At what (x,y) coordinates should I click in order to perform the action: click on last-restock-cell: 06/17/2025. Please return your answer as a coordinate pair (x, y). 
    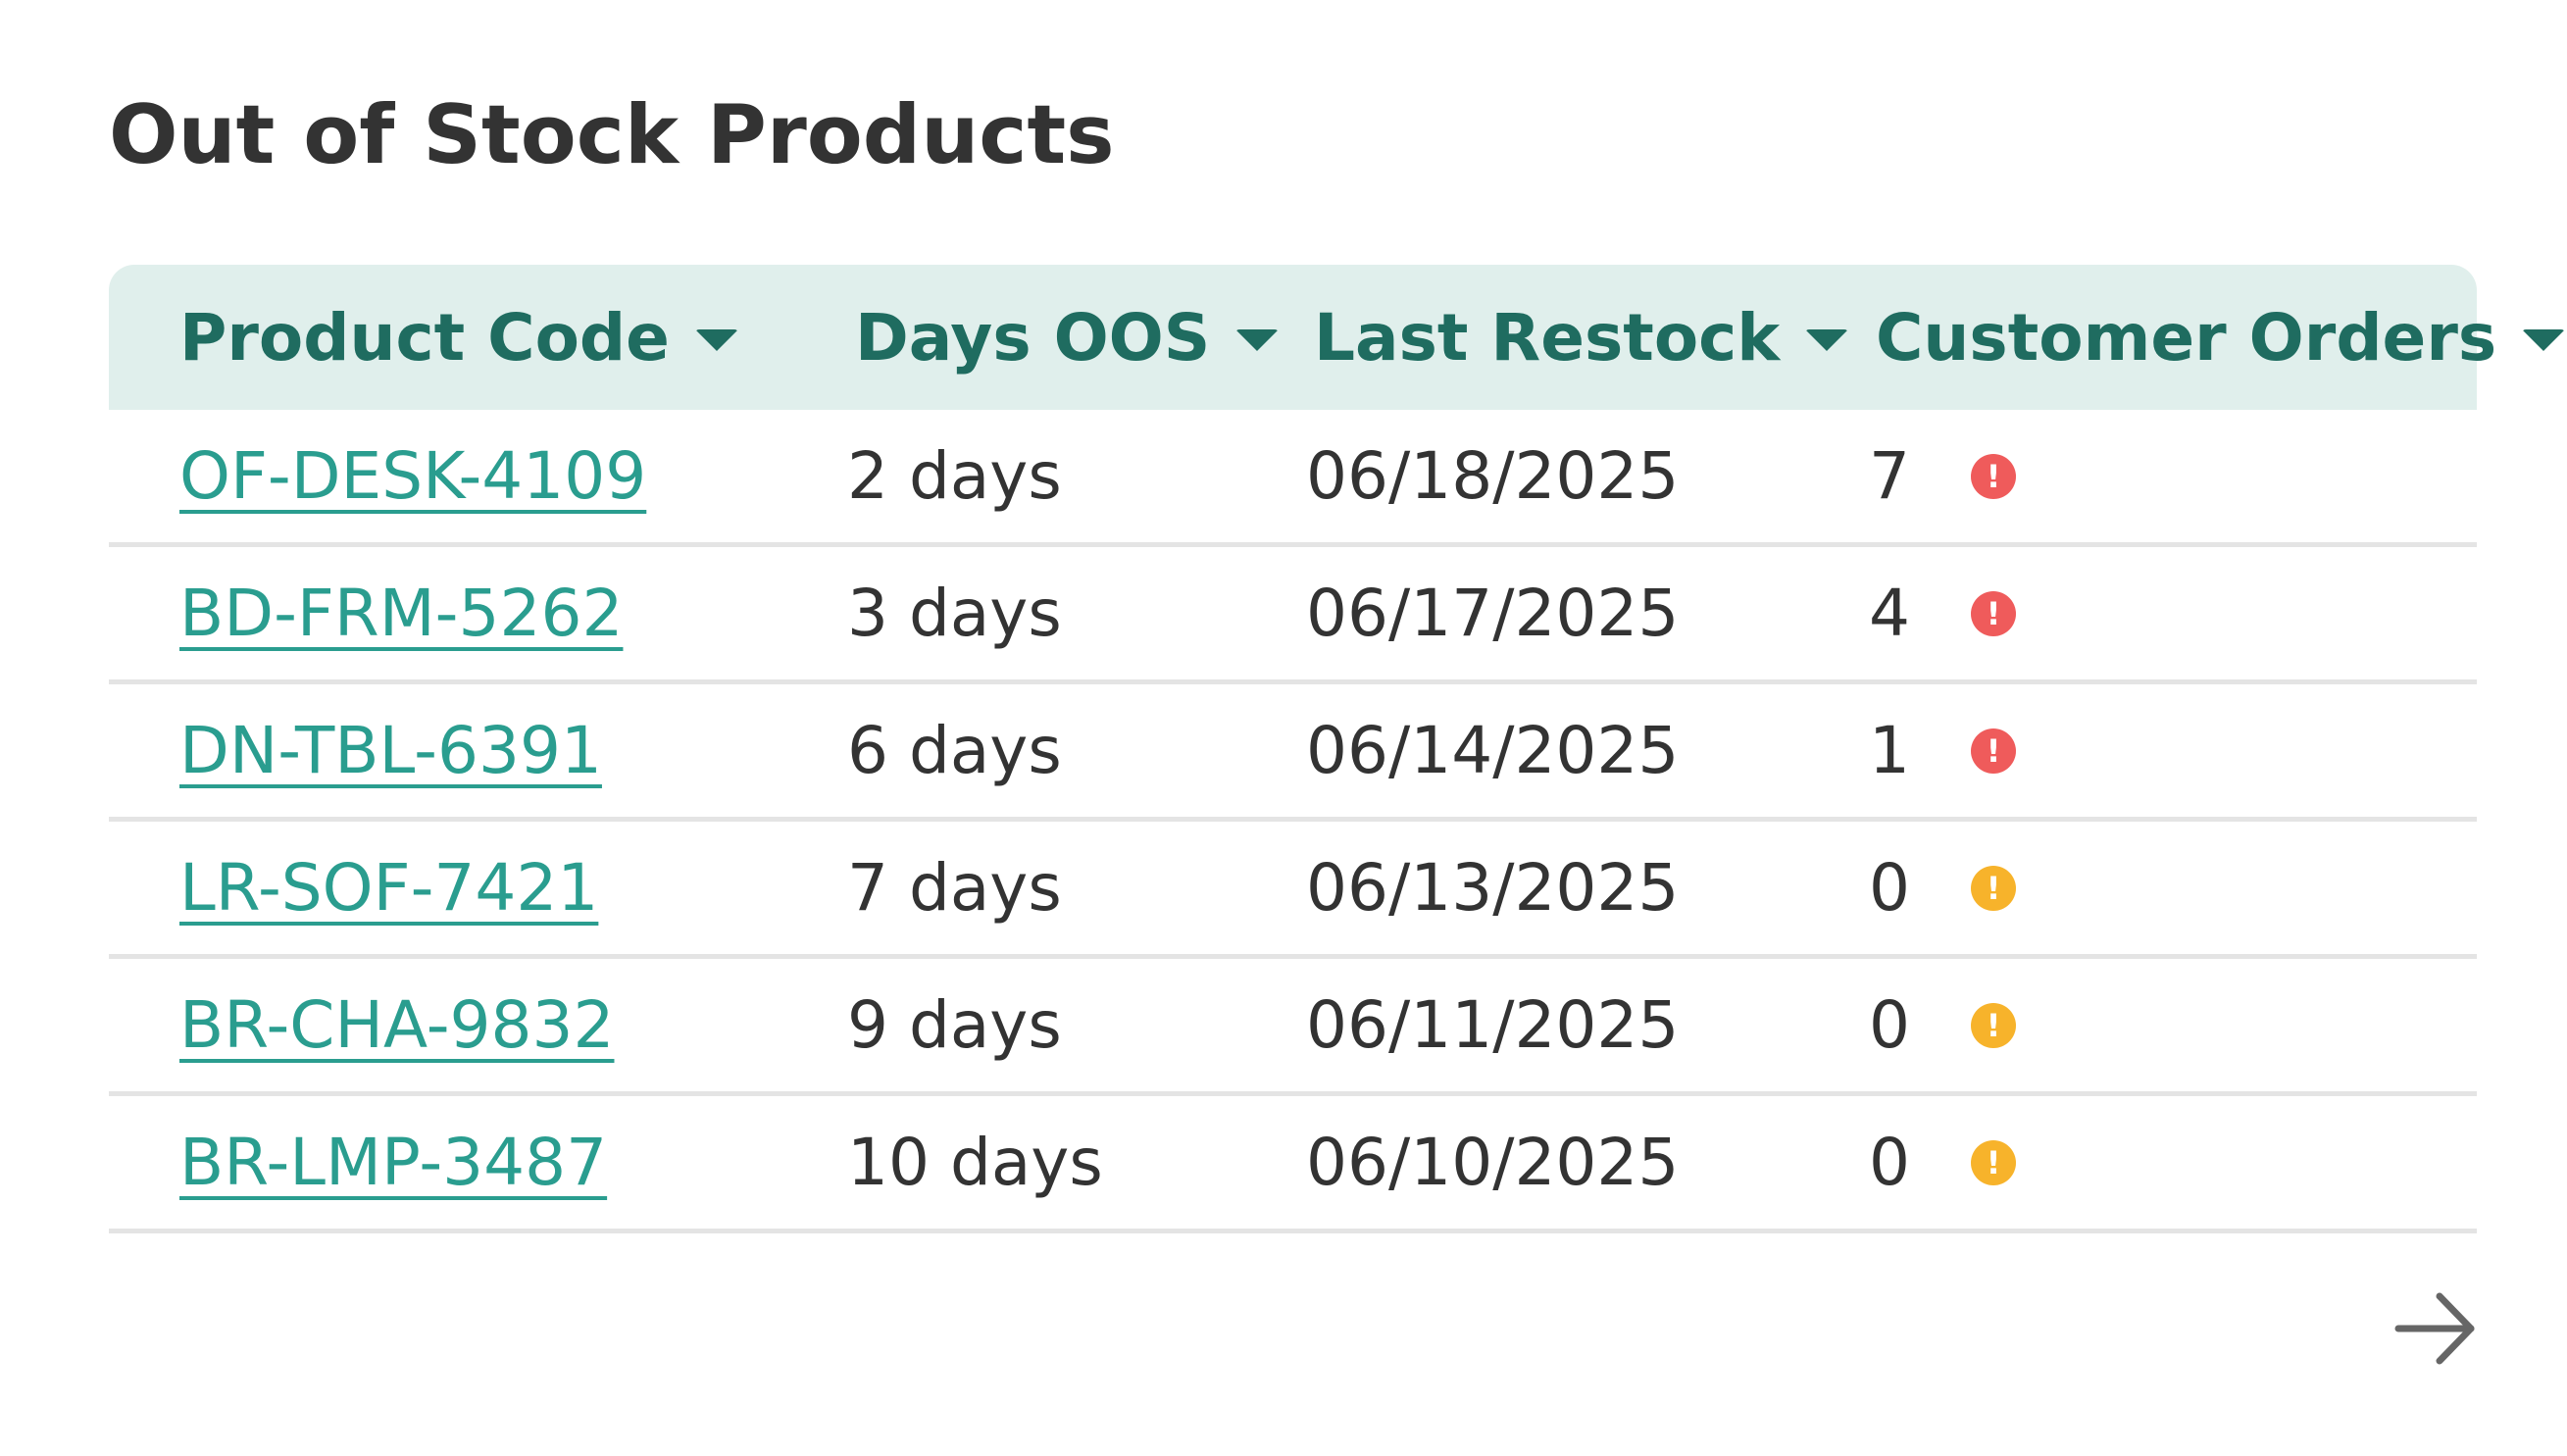
    Looking at the image, I should click on (1493, 613).